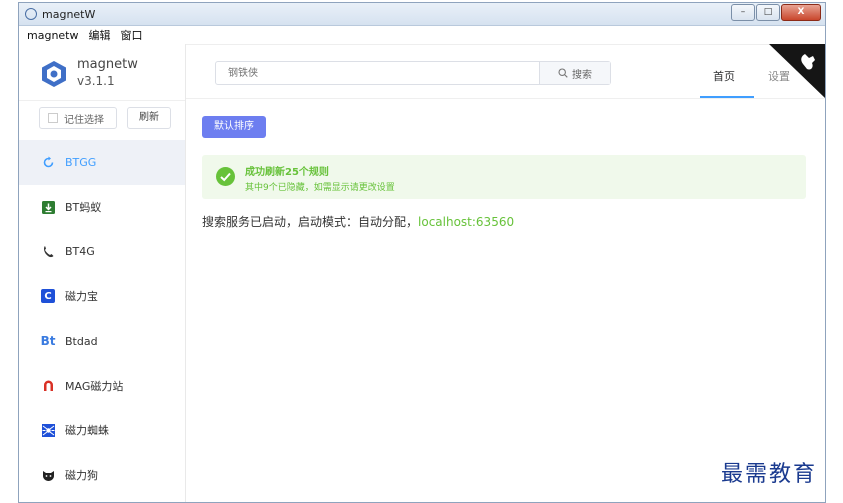 The image size is (843, 503). What do you see at coordinates (96, 81) in the screenshot?
I see `app-version: v3.1.1` at bounding box center [96, 81].